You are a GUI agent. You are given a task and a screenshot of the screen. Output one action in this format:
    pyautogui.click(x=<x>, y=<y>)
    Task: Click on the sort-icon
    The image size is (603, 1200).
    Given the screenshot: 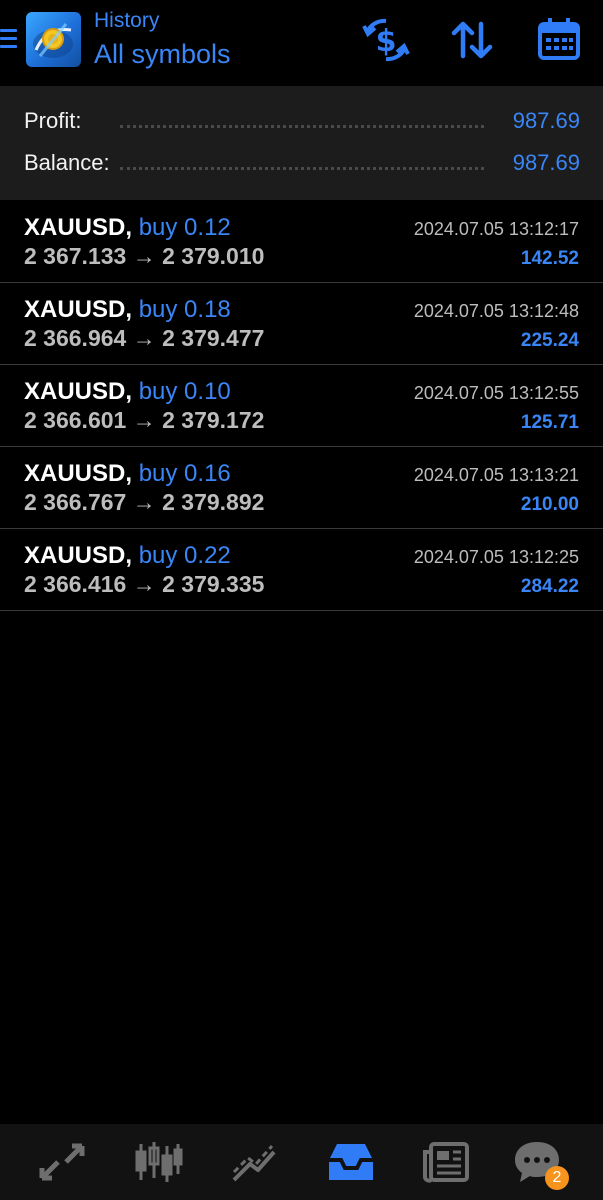 What is the action you would take?
    pyautogui.click(x=472, y=40)
    